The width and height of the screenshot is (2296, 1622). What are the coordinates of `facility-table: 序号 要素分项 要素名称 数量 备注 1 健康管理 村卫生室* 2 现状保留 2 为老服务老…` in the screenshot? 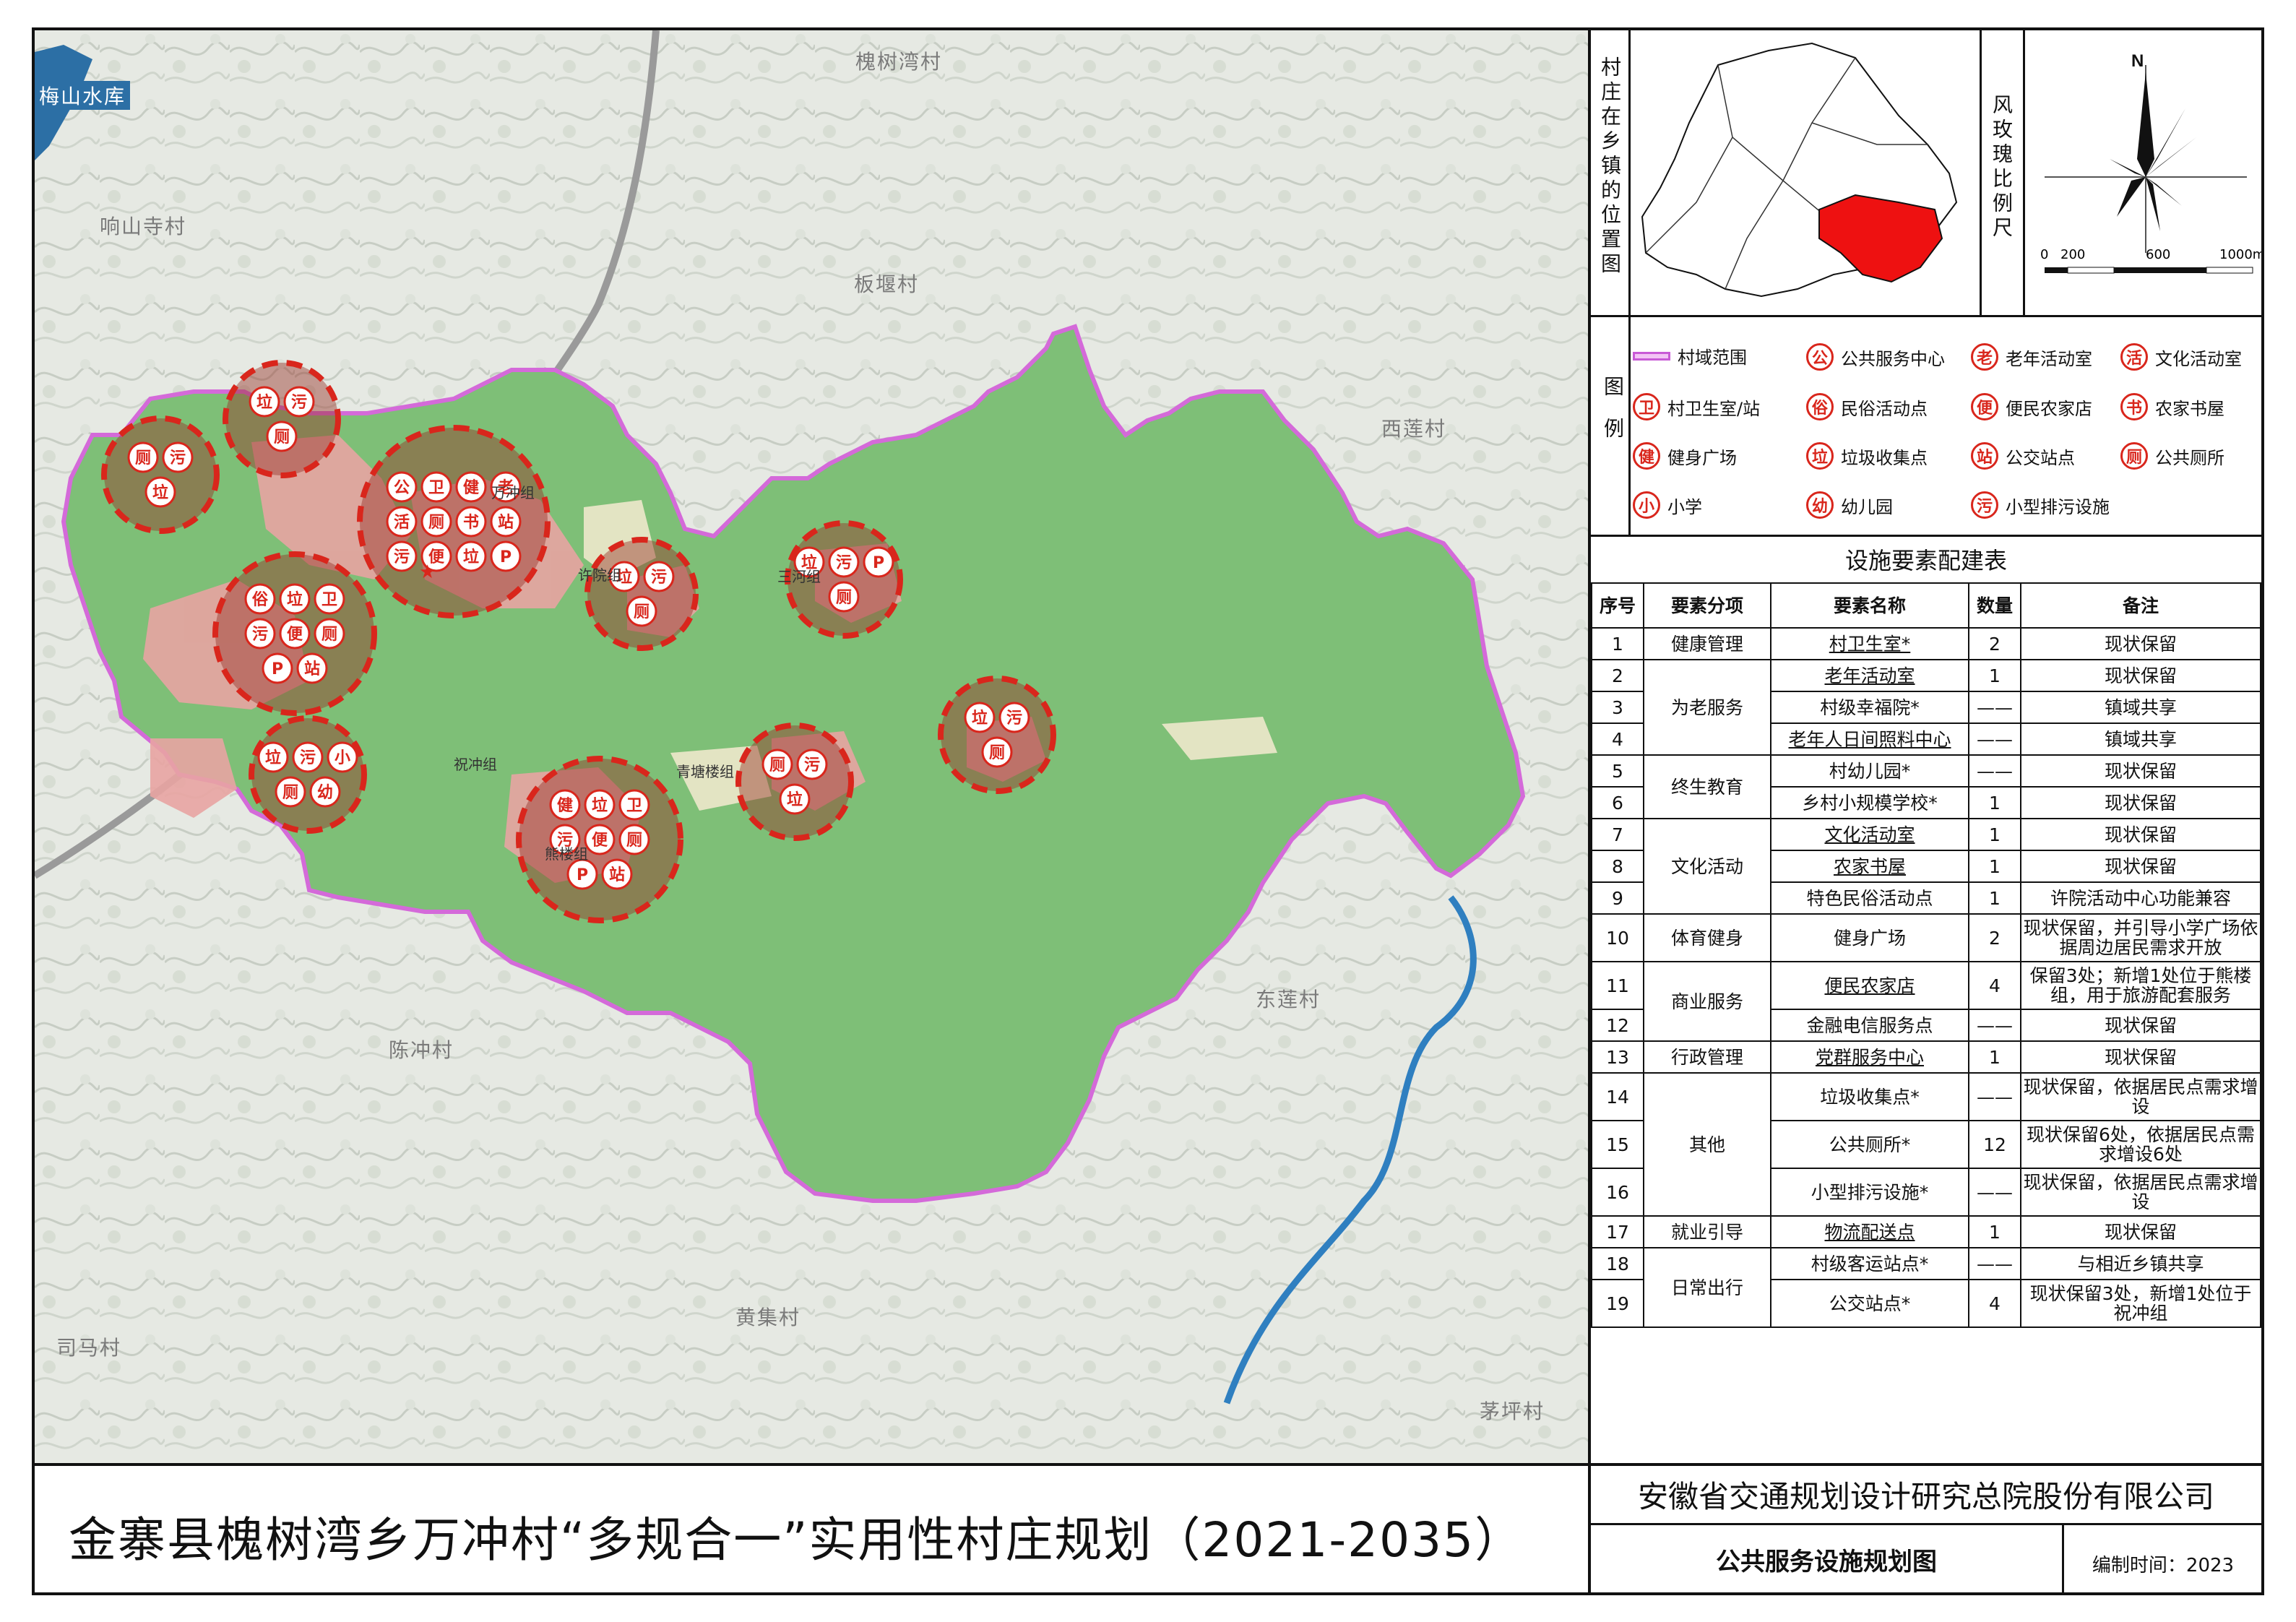 It's located at (1926, 955).